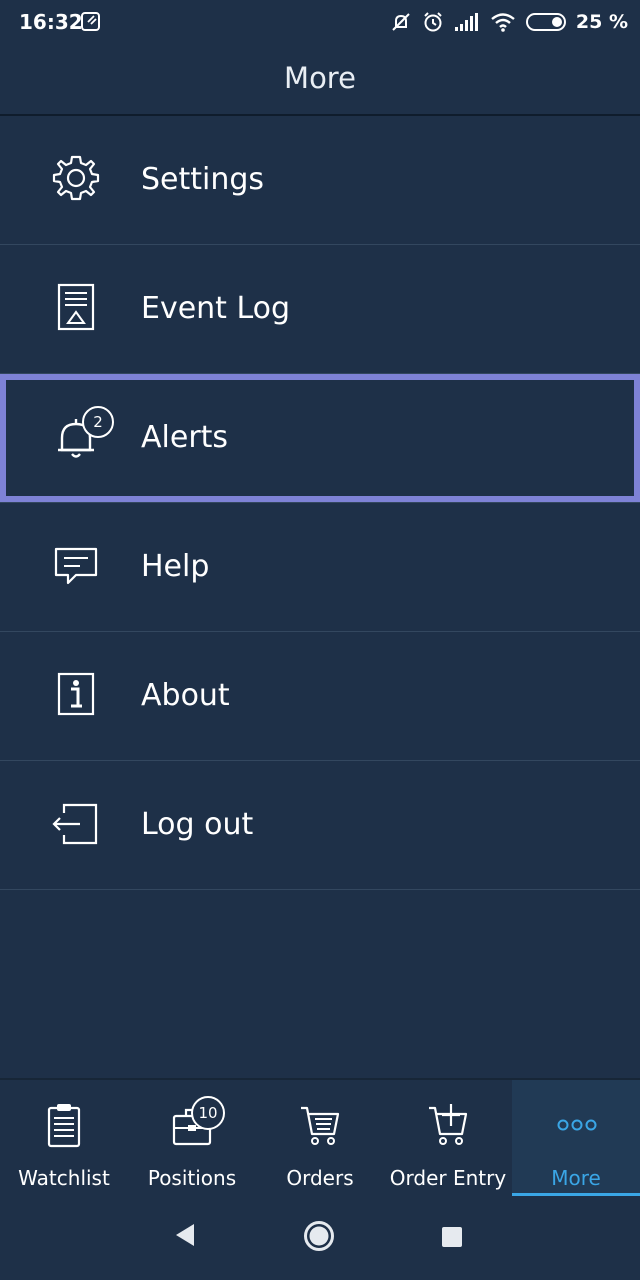 The width and height of the screenshot is (640, 1280). Describe the element at coordinates (192, 1178) in the screenshot. I see `tab-label: Positions` at that location.